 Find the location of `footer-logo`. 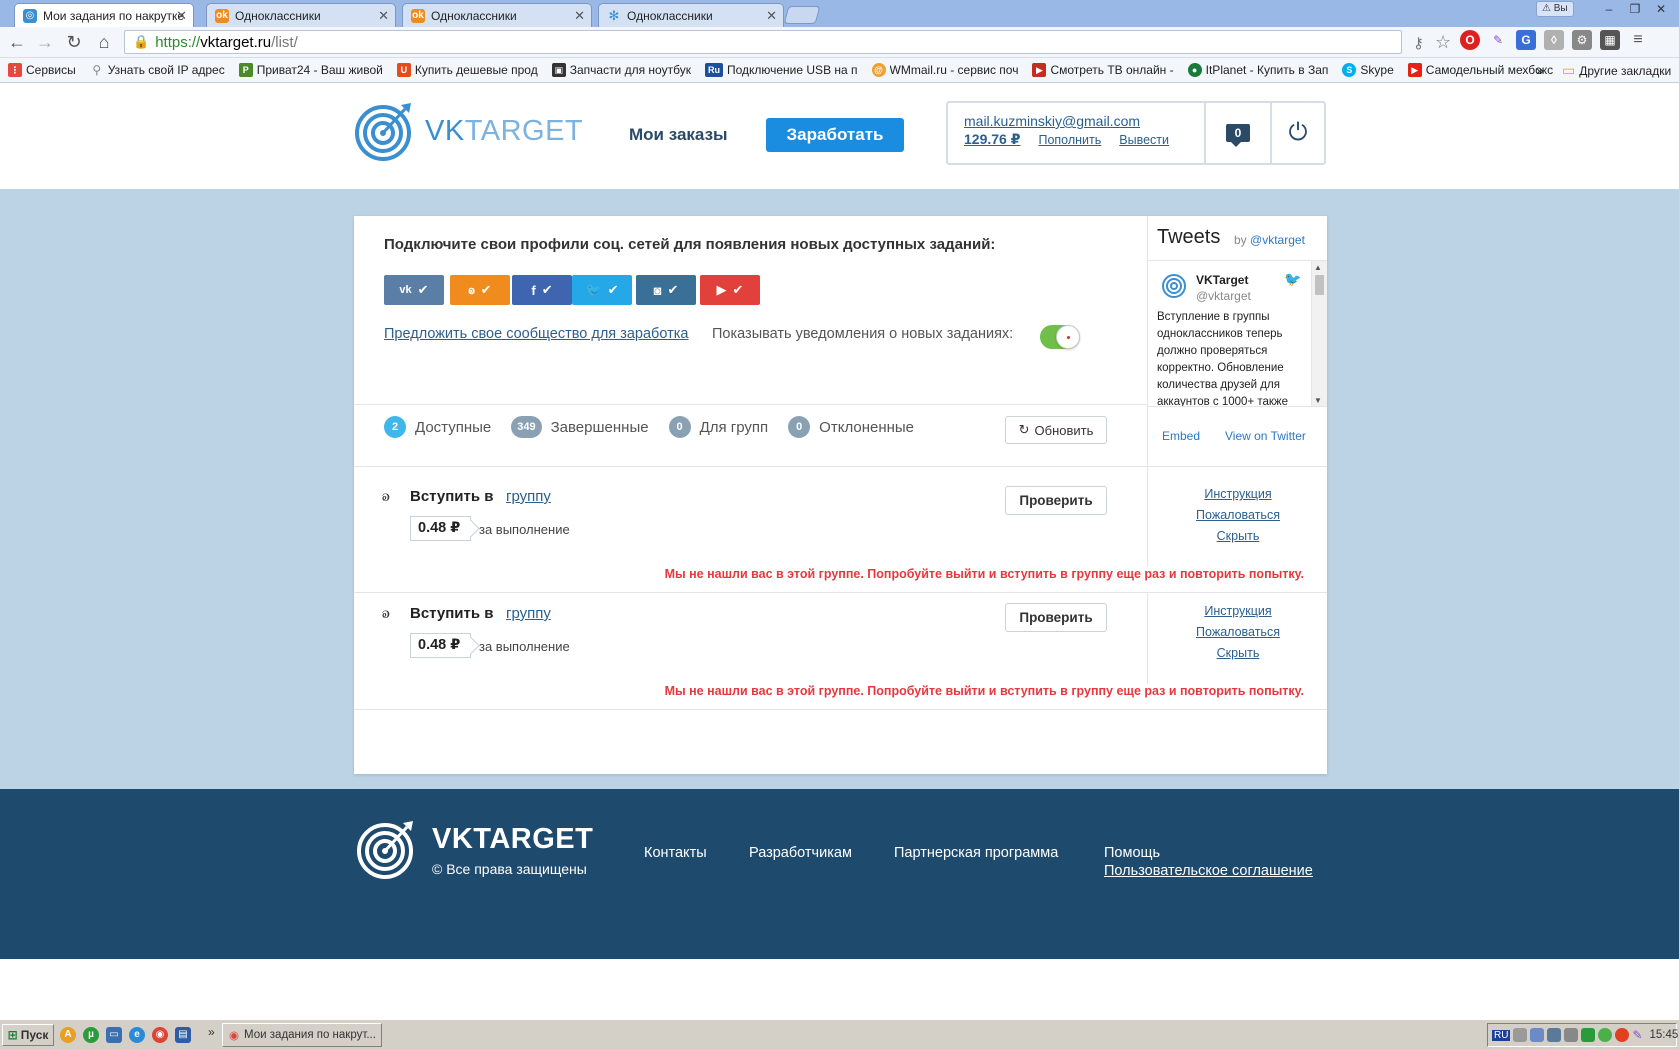

footer-logo is located at coordinates (387, 849).